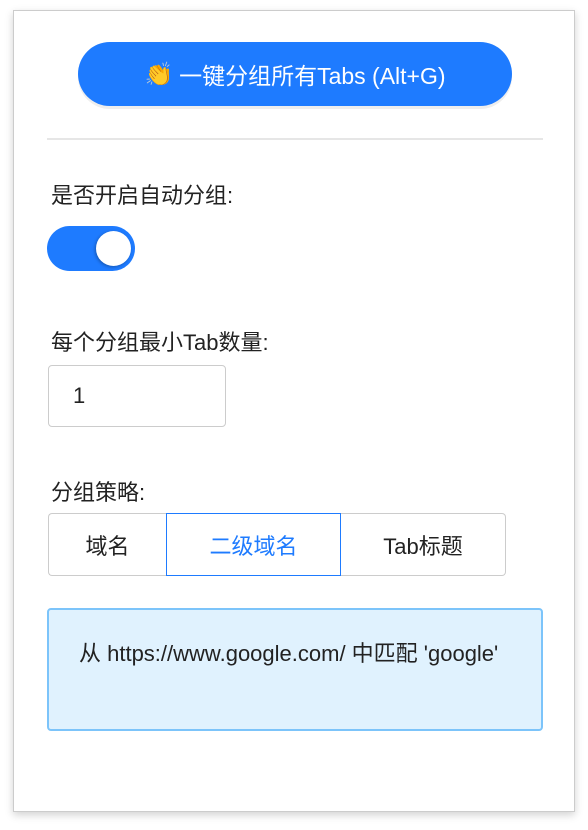 This screenshot has width=588, height=830. Describe the element at coordinates (253, 544) in the screenshot. I see `strategy-option-second-level-domain: 二级域名` at that location.